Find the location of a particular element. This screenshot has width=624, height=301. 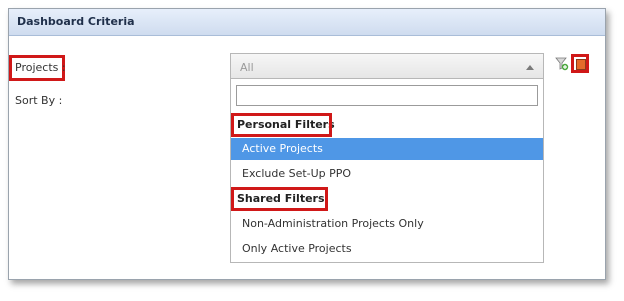

chevron-up-icon is located at coordinates (530, 67).